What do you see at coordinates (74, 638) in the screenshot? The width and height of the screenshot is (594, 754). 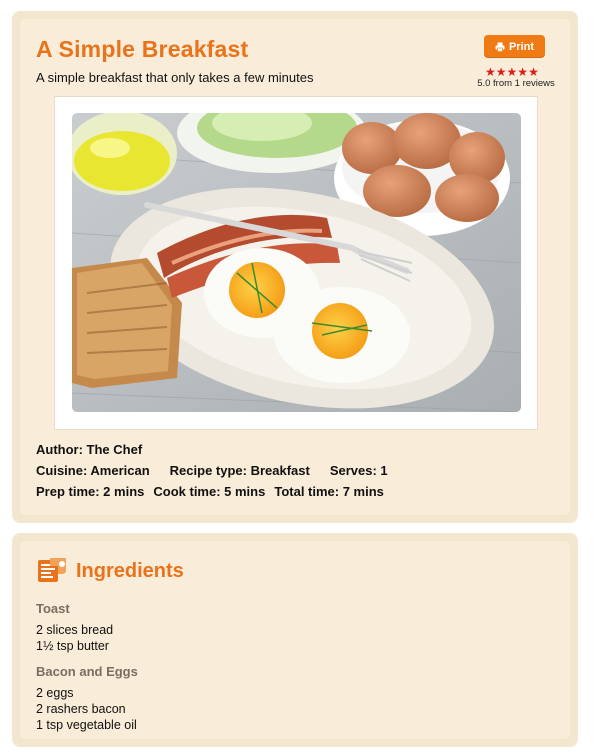 I see `ingredient-list-toast: 2 slices bread 1½ tsp butter` at bounding box center [74, 638].